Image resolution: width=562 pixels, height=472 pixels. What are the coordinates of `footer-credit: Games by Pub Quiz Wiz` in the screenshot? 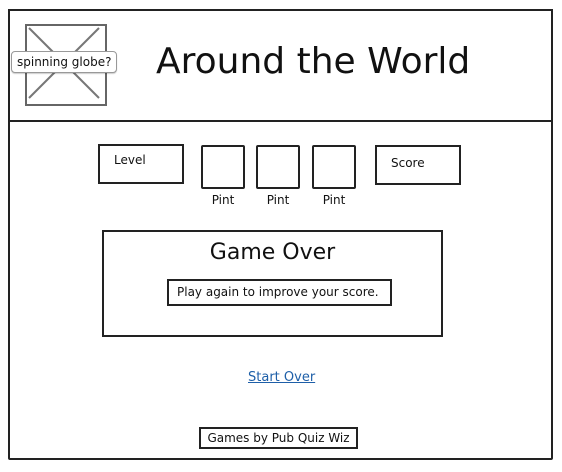 It's located at (278, 438).